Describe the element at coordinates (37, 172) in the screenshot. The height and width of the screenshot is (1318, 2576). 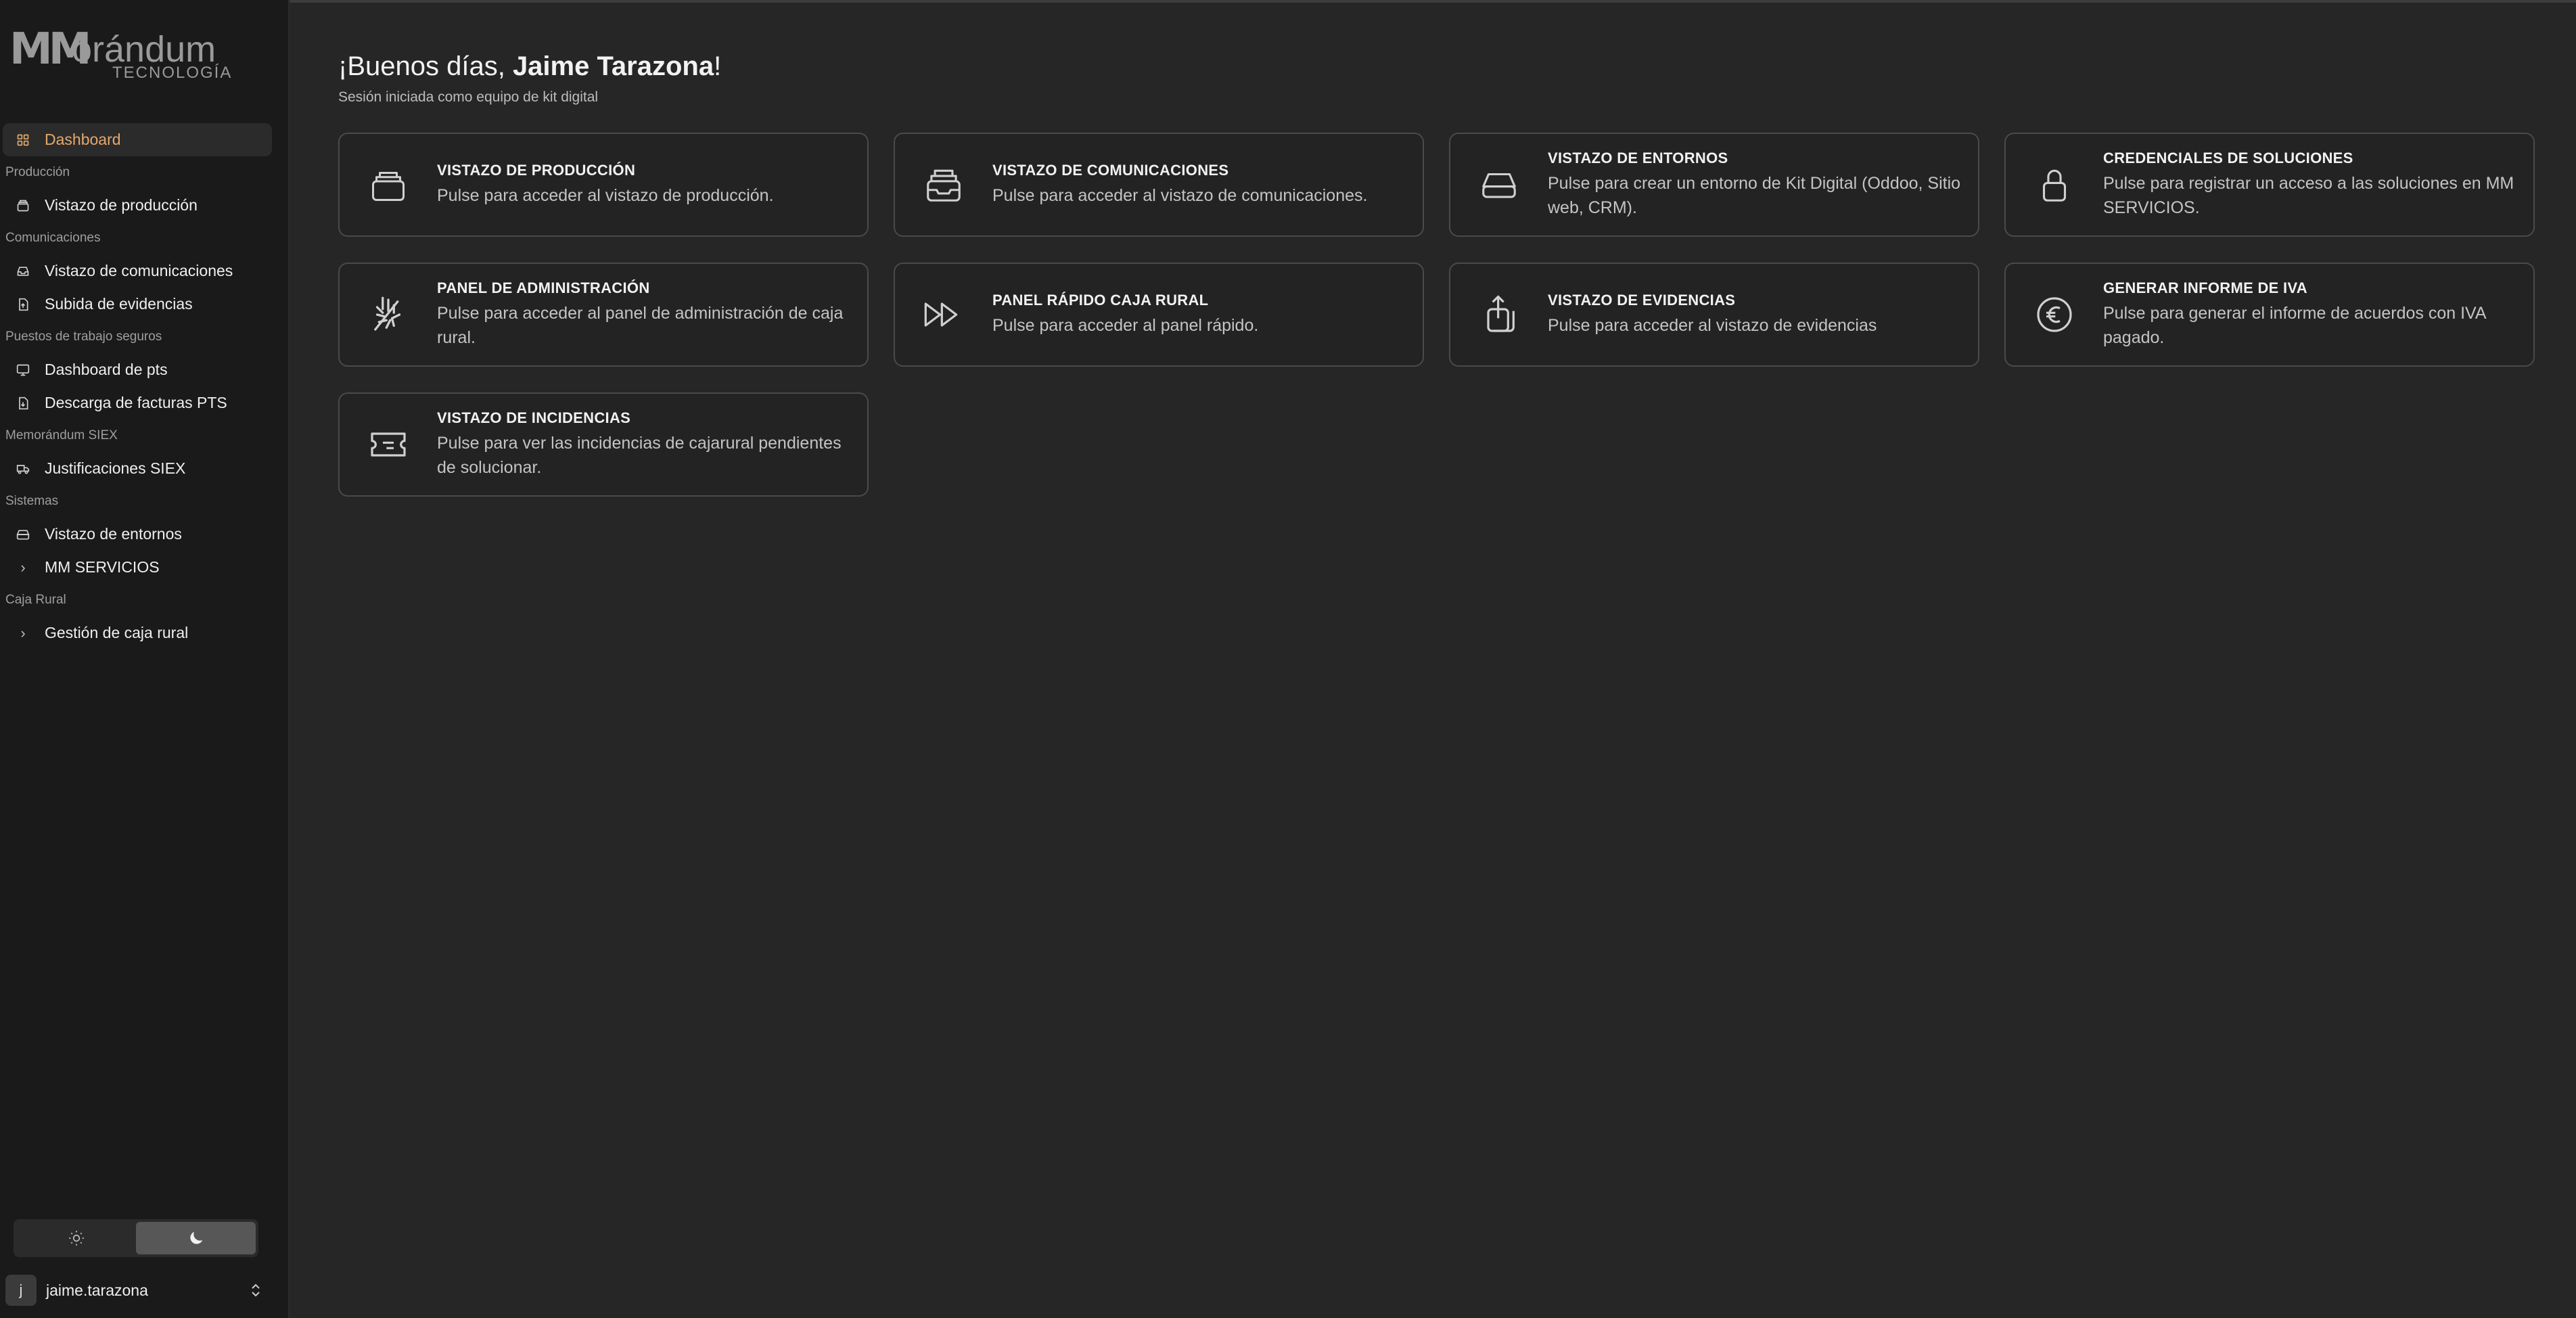
I see `sidebar-section-produccion: Producción` at that location.